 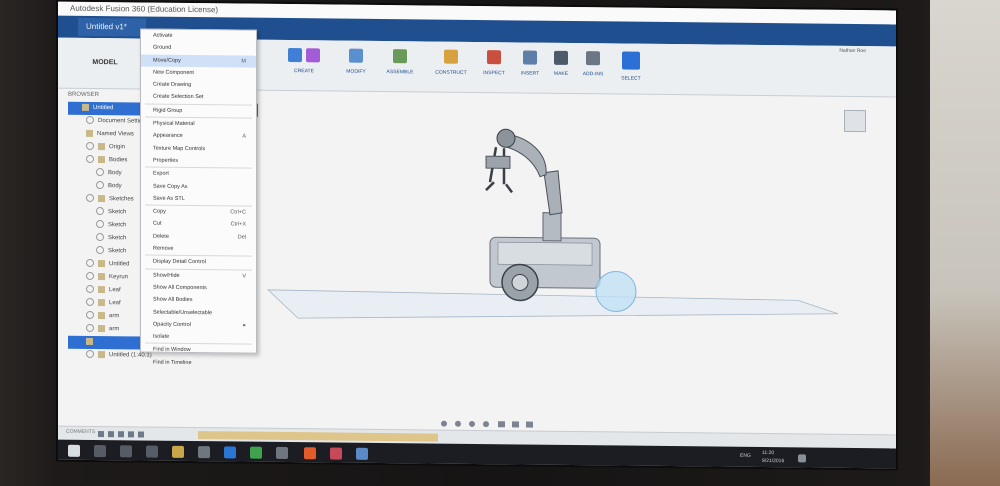 What do you see at coordinates (178, 451) in the screenshot?
I see `file-explorer-icon` at bounding box center [178, 451].